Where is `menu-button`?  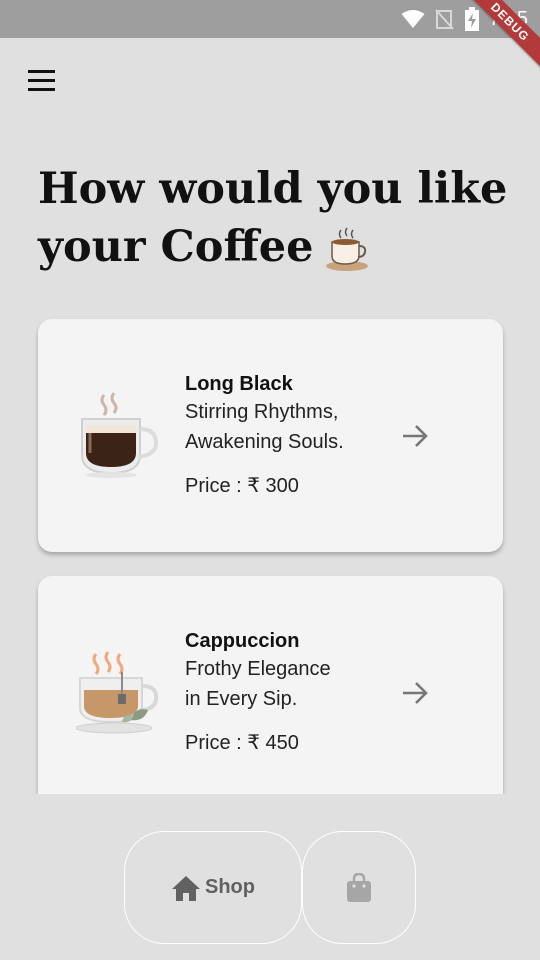 menu-button is located at coordinates (42, 80).